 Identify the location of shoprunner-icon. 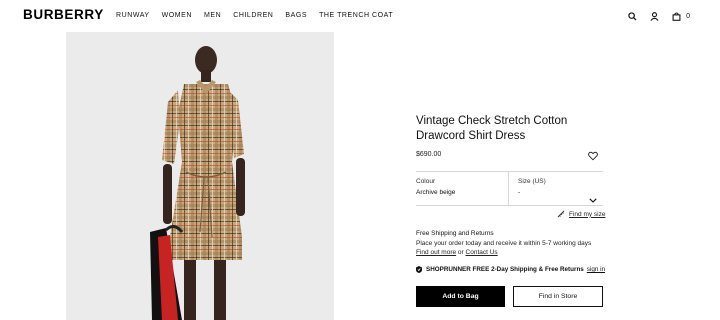
(419, 269).